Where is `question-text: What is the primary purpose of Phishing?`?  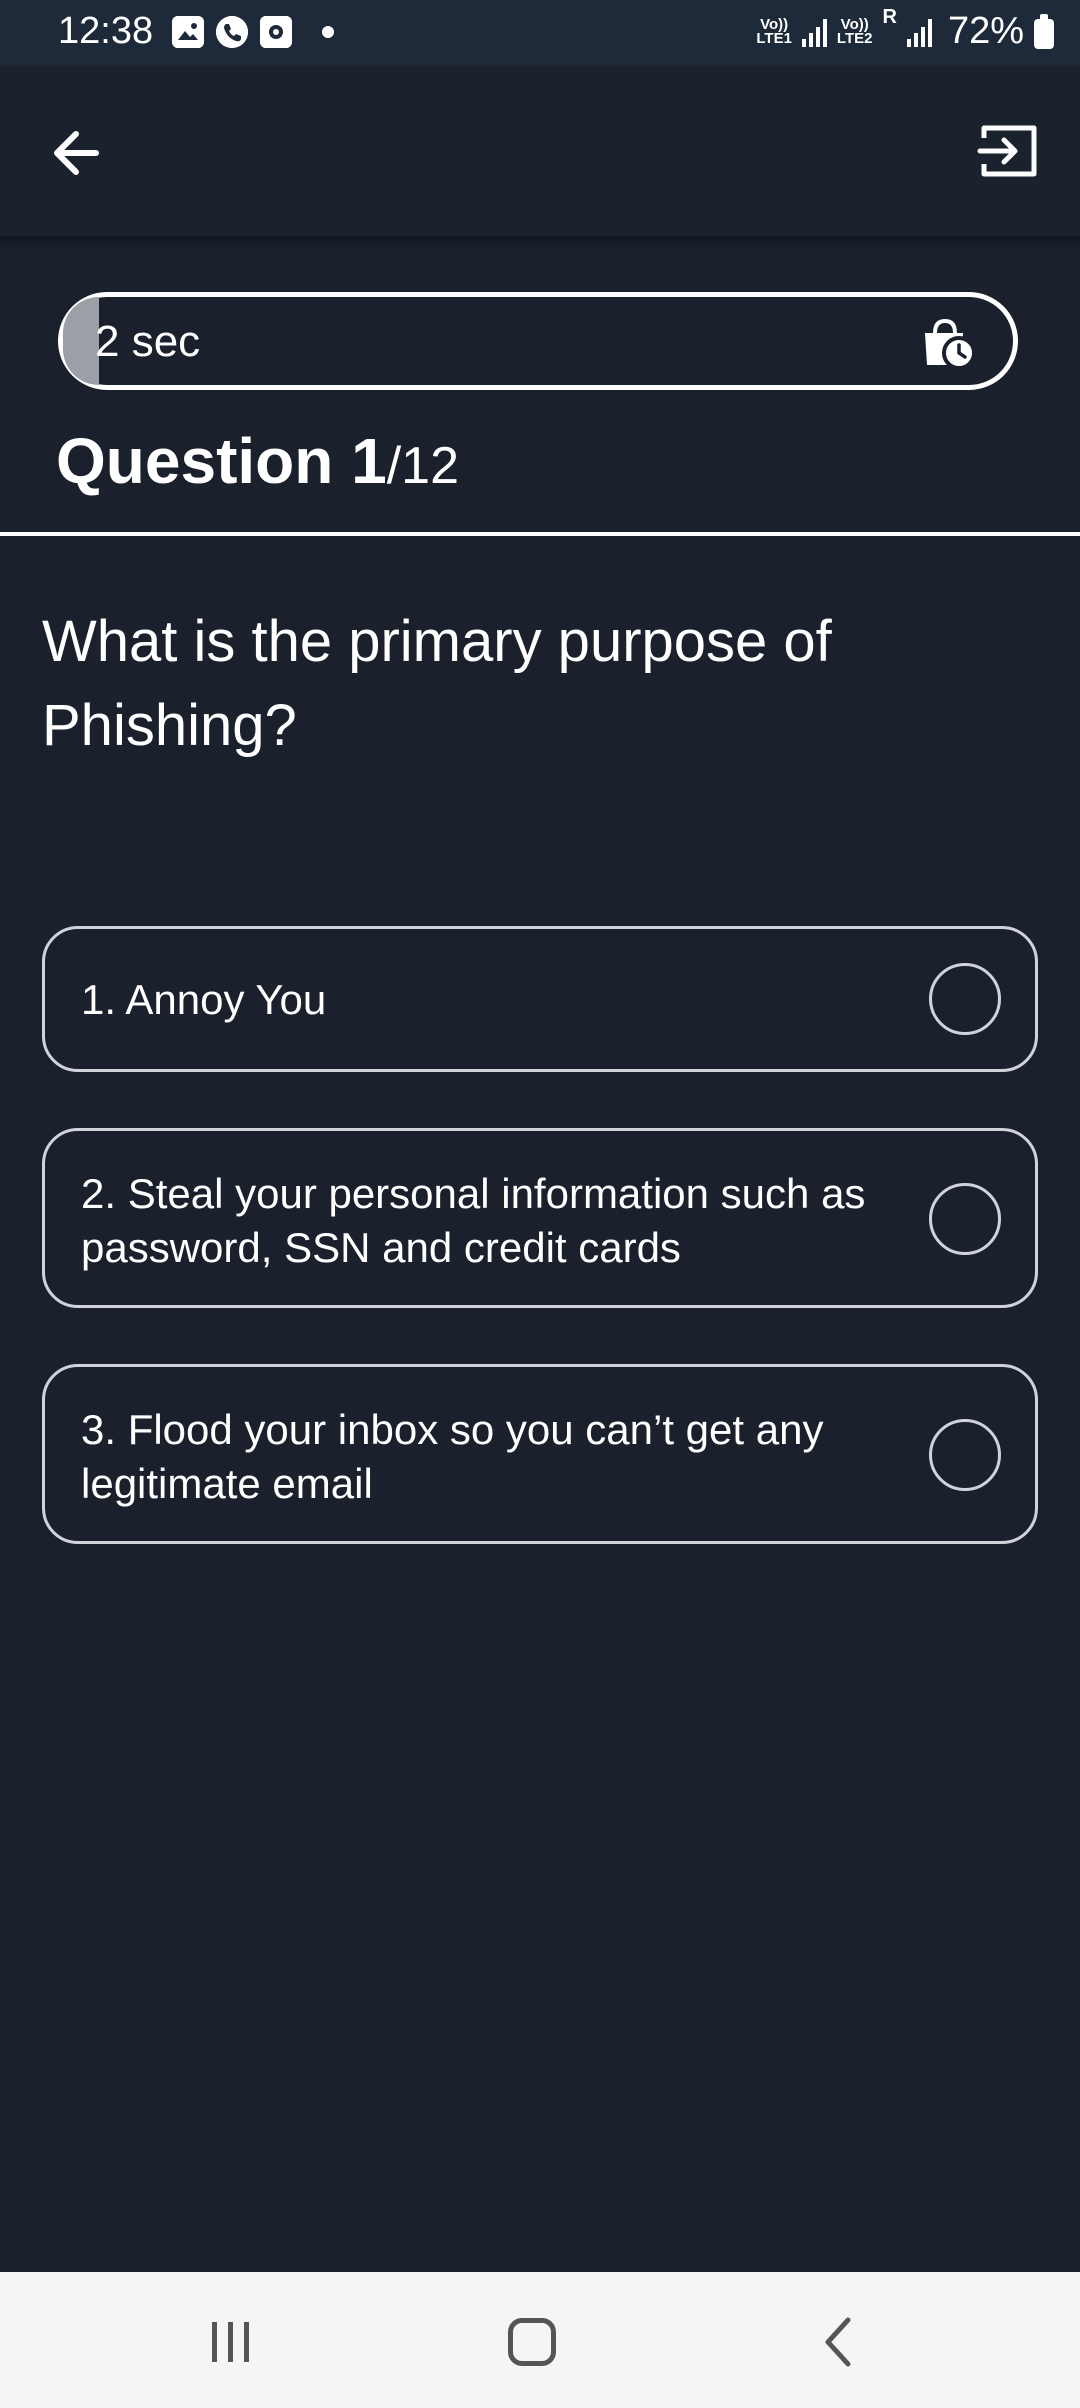
question-text: What is the primary purpose of Phishing? is located at coordinates (437, 683).